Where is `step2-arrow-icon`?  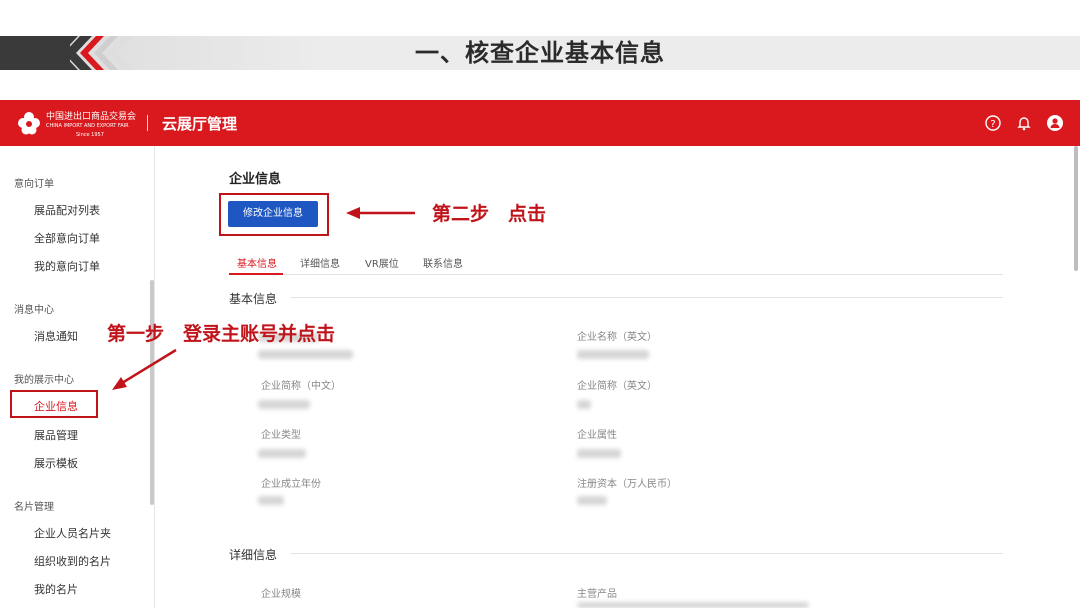 step2-arrow-icon is located at coordinates (380, 213).